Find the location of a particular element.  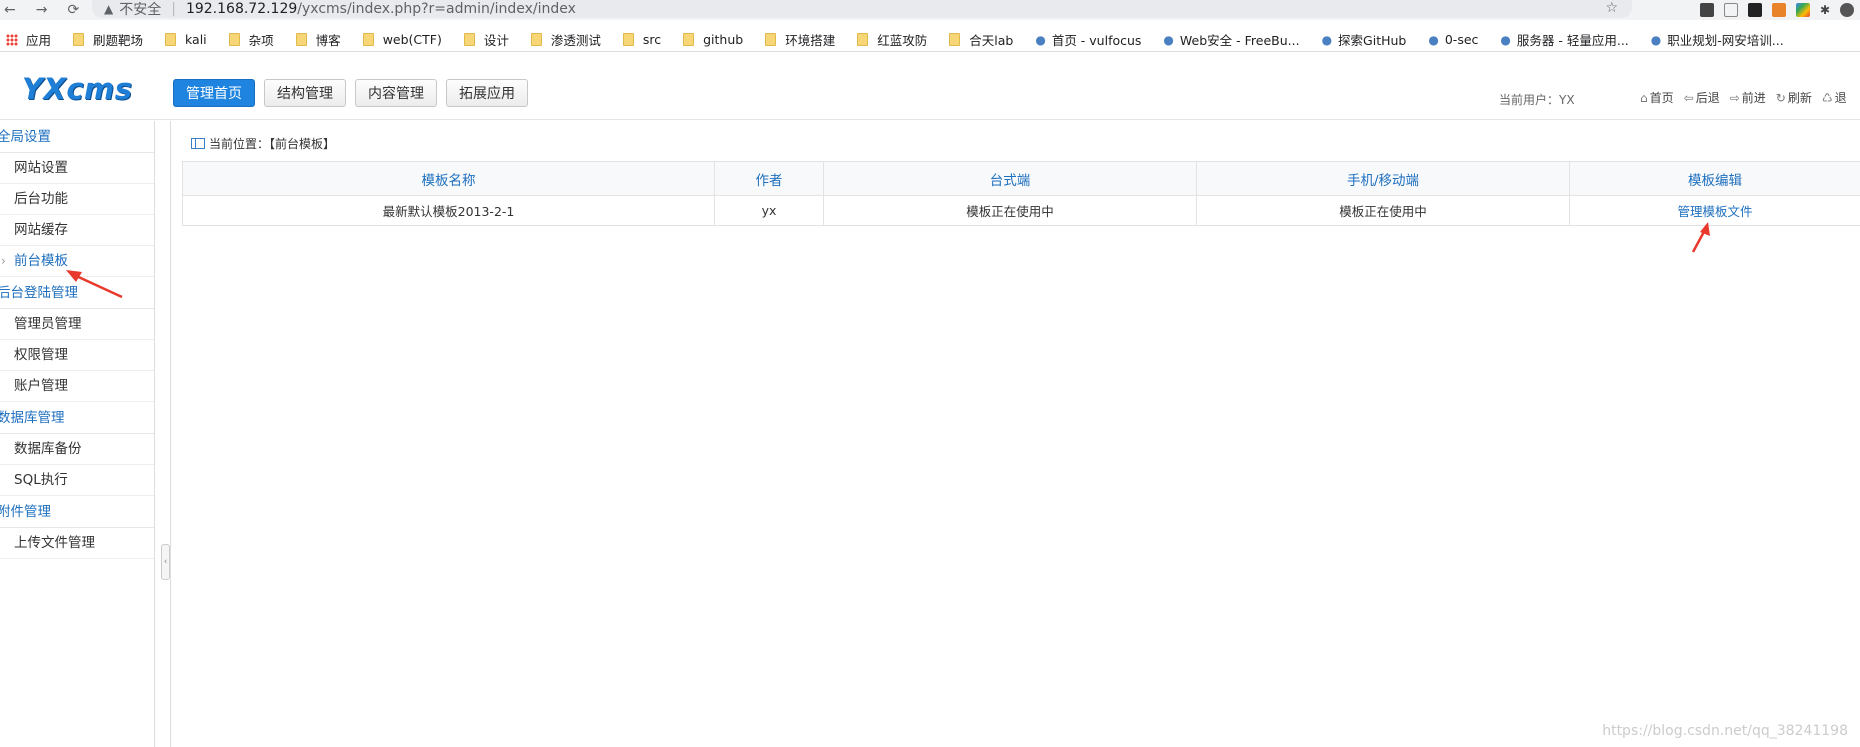

nav-admin-home-button: 管理首页 is located at coordinates (214, 93).